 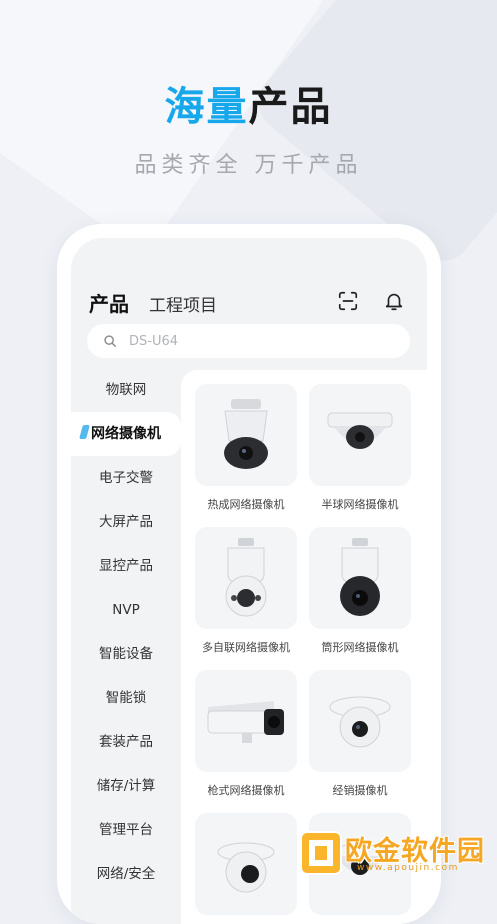 I want to click on logo-icon, so click(x=321, y=853).